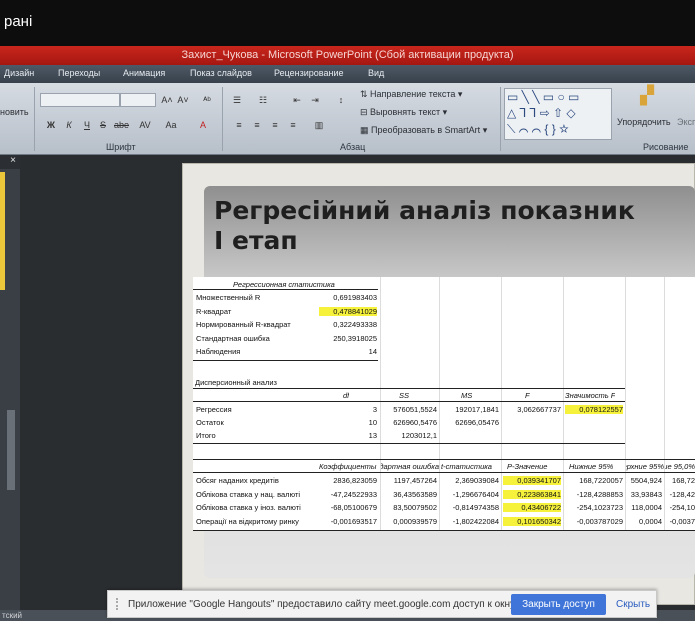 The height and width of the screenshot is (621, 695). Describe the element at coordinates (80, 100) in the screenshot. I see `font-name-combo` at that location.